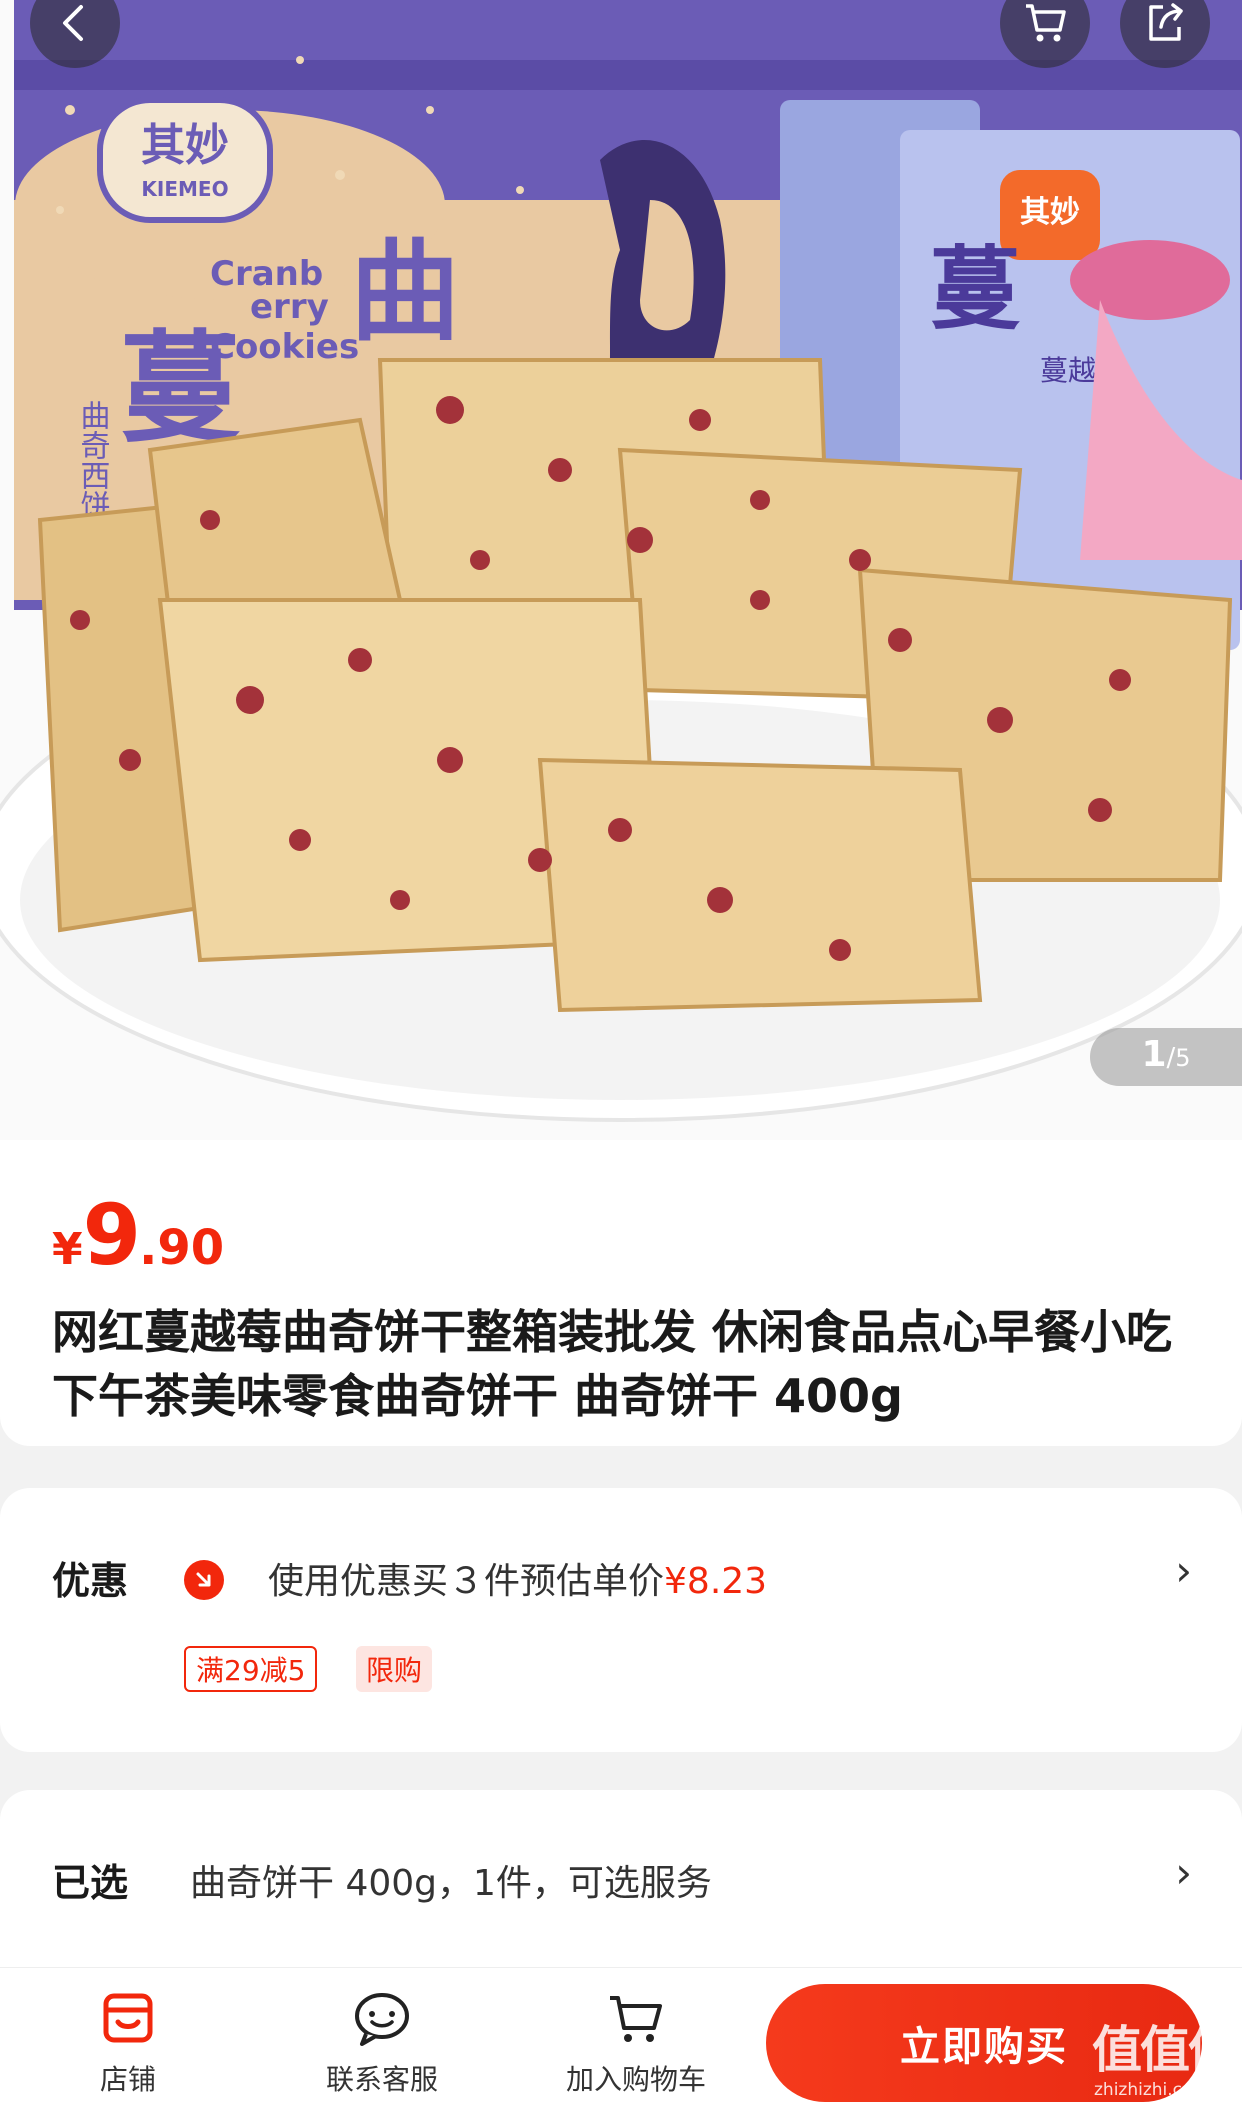 This screenshot has height=2107, width=1242. I want to click on selected-spec-row: 已选 曲奇饼干 400g，1件，可选服务 ›, so click(621, 1883).